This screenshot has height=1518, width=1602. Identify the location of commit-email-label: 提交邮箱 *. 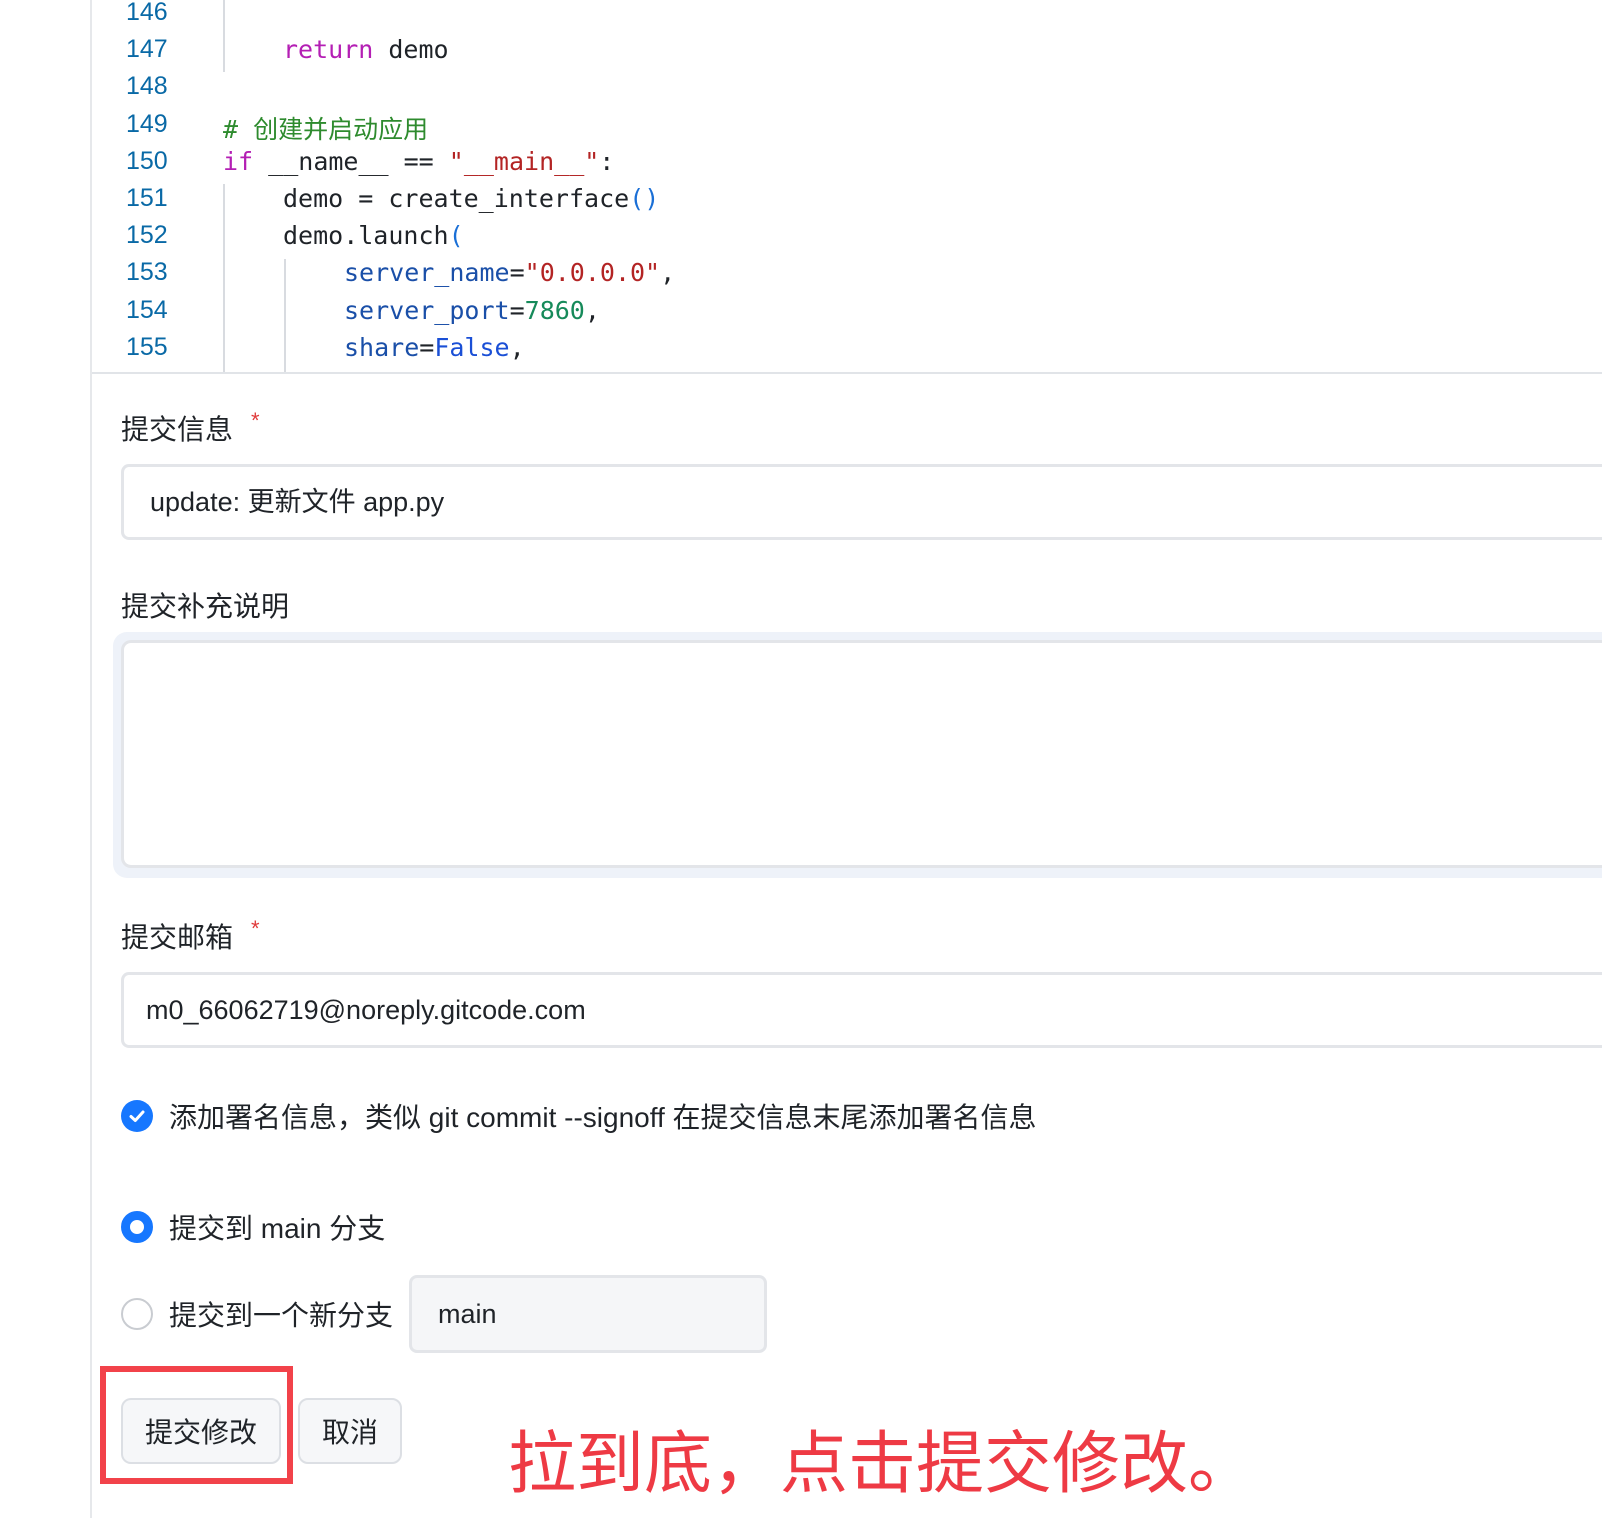
(190, 936).